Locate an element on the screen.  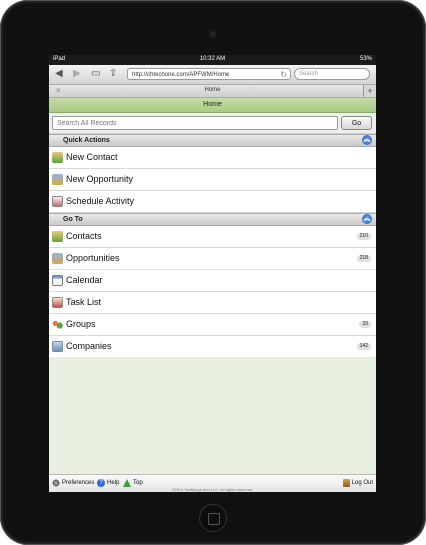
top-label: Top is located at coordinates (138, 483).